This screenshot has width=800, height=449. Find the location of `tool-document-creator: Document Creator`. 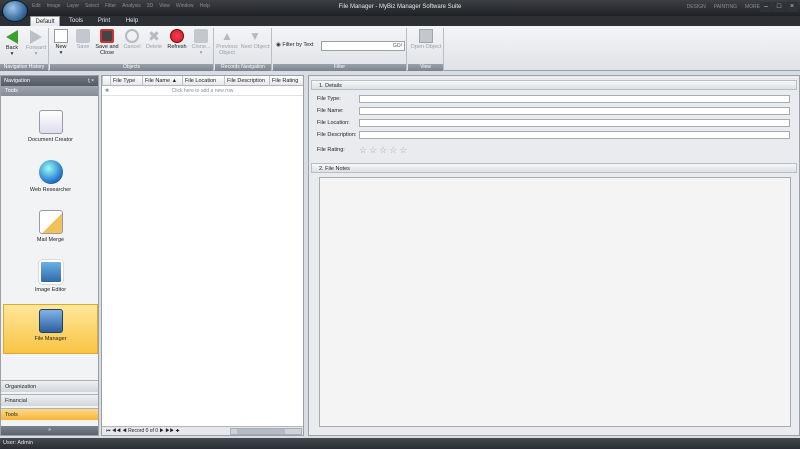

tool-document-creator: Document Creator is located at coordinates (50, 130).